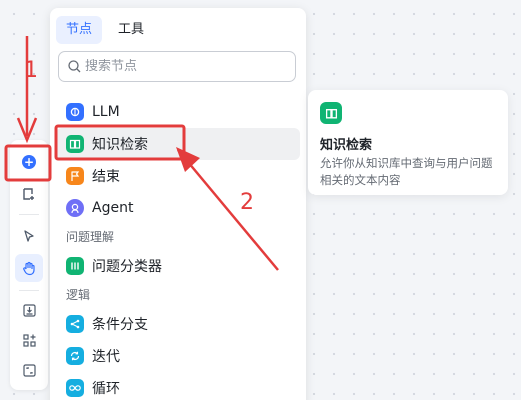 The image size is (521, 400). I want to click on node-item-label: 知识检索, so click(120, 145).